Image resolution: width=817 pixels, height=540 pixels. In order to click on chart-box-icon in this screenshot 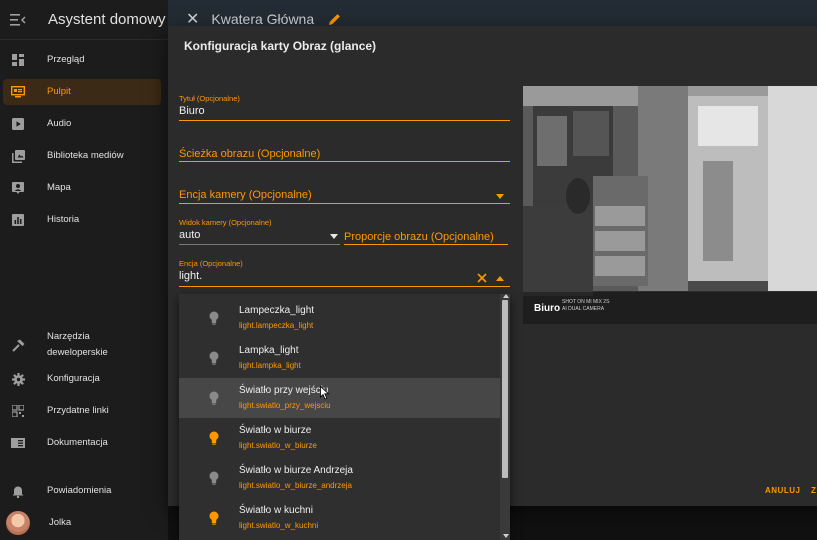, I will do `click(18, 220)`.